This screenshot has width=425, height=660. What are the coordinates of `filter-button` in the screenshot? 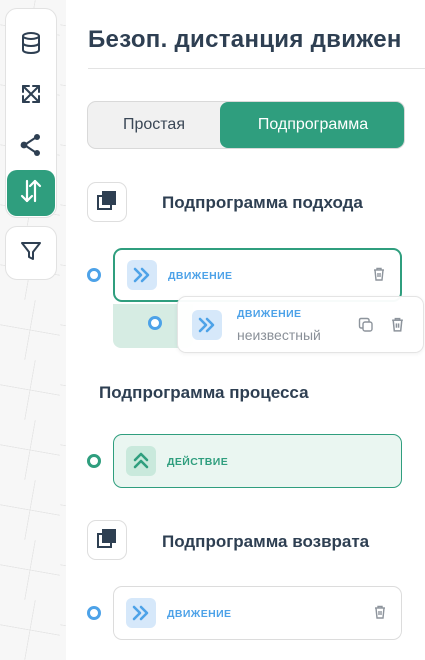 It's located at (31, 253).